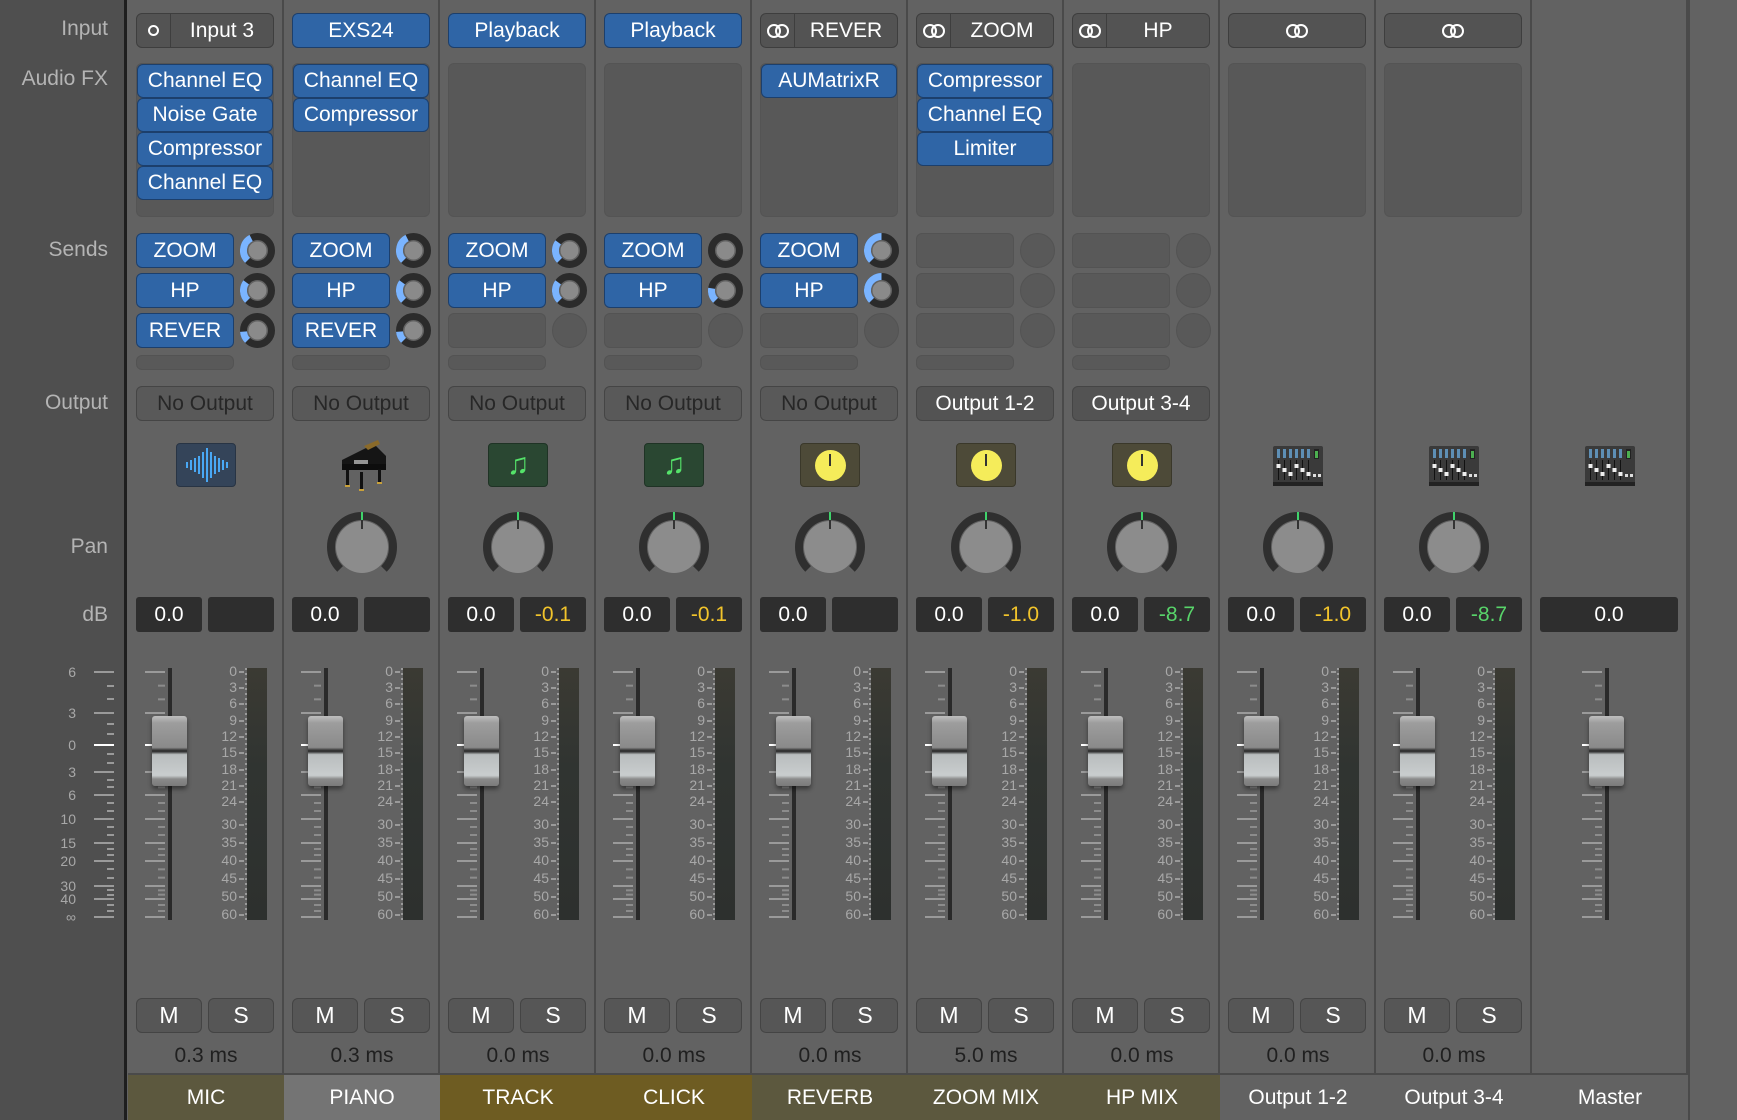 The width and height of the screenshot is (1737, 1120). What do you see at coordinates (1453, 30) in the screenshot?
I see `input-slot` at bounding box center [1453, 30].